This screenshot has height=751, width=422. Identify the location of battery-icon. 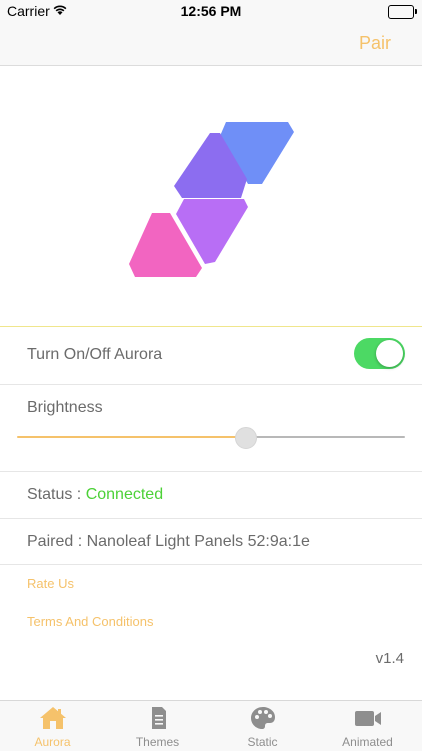
(402, 12).